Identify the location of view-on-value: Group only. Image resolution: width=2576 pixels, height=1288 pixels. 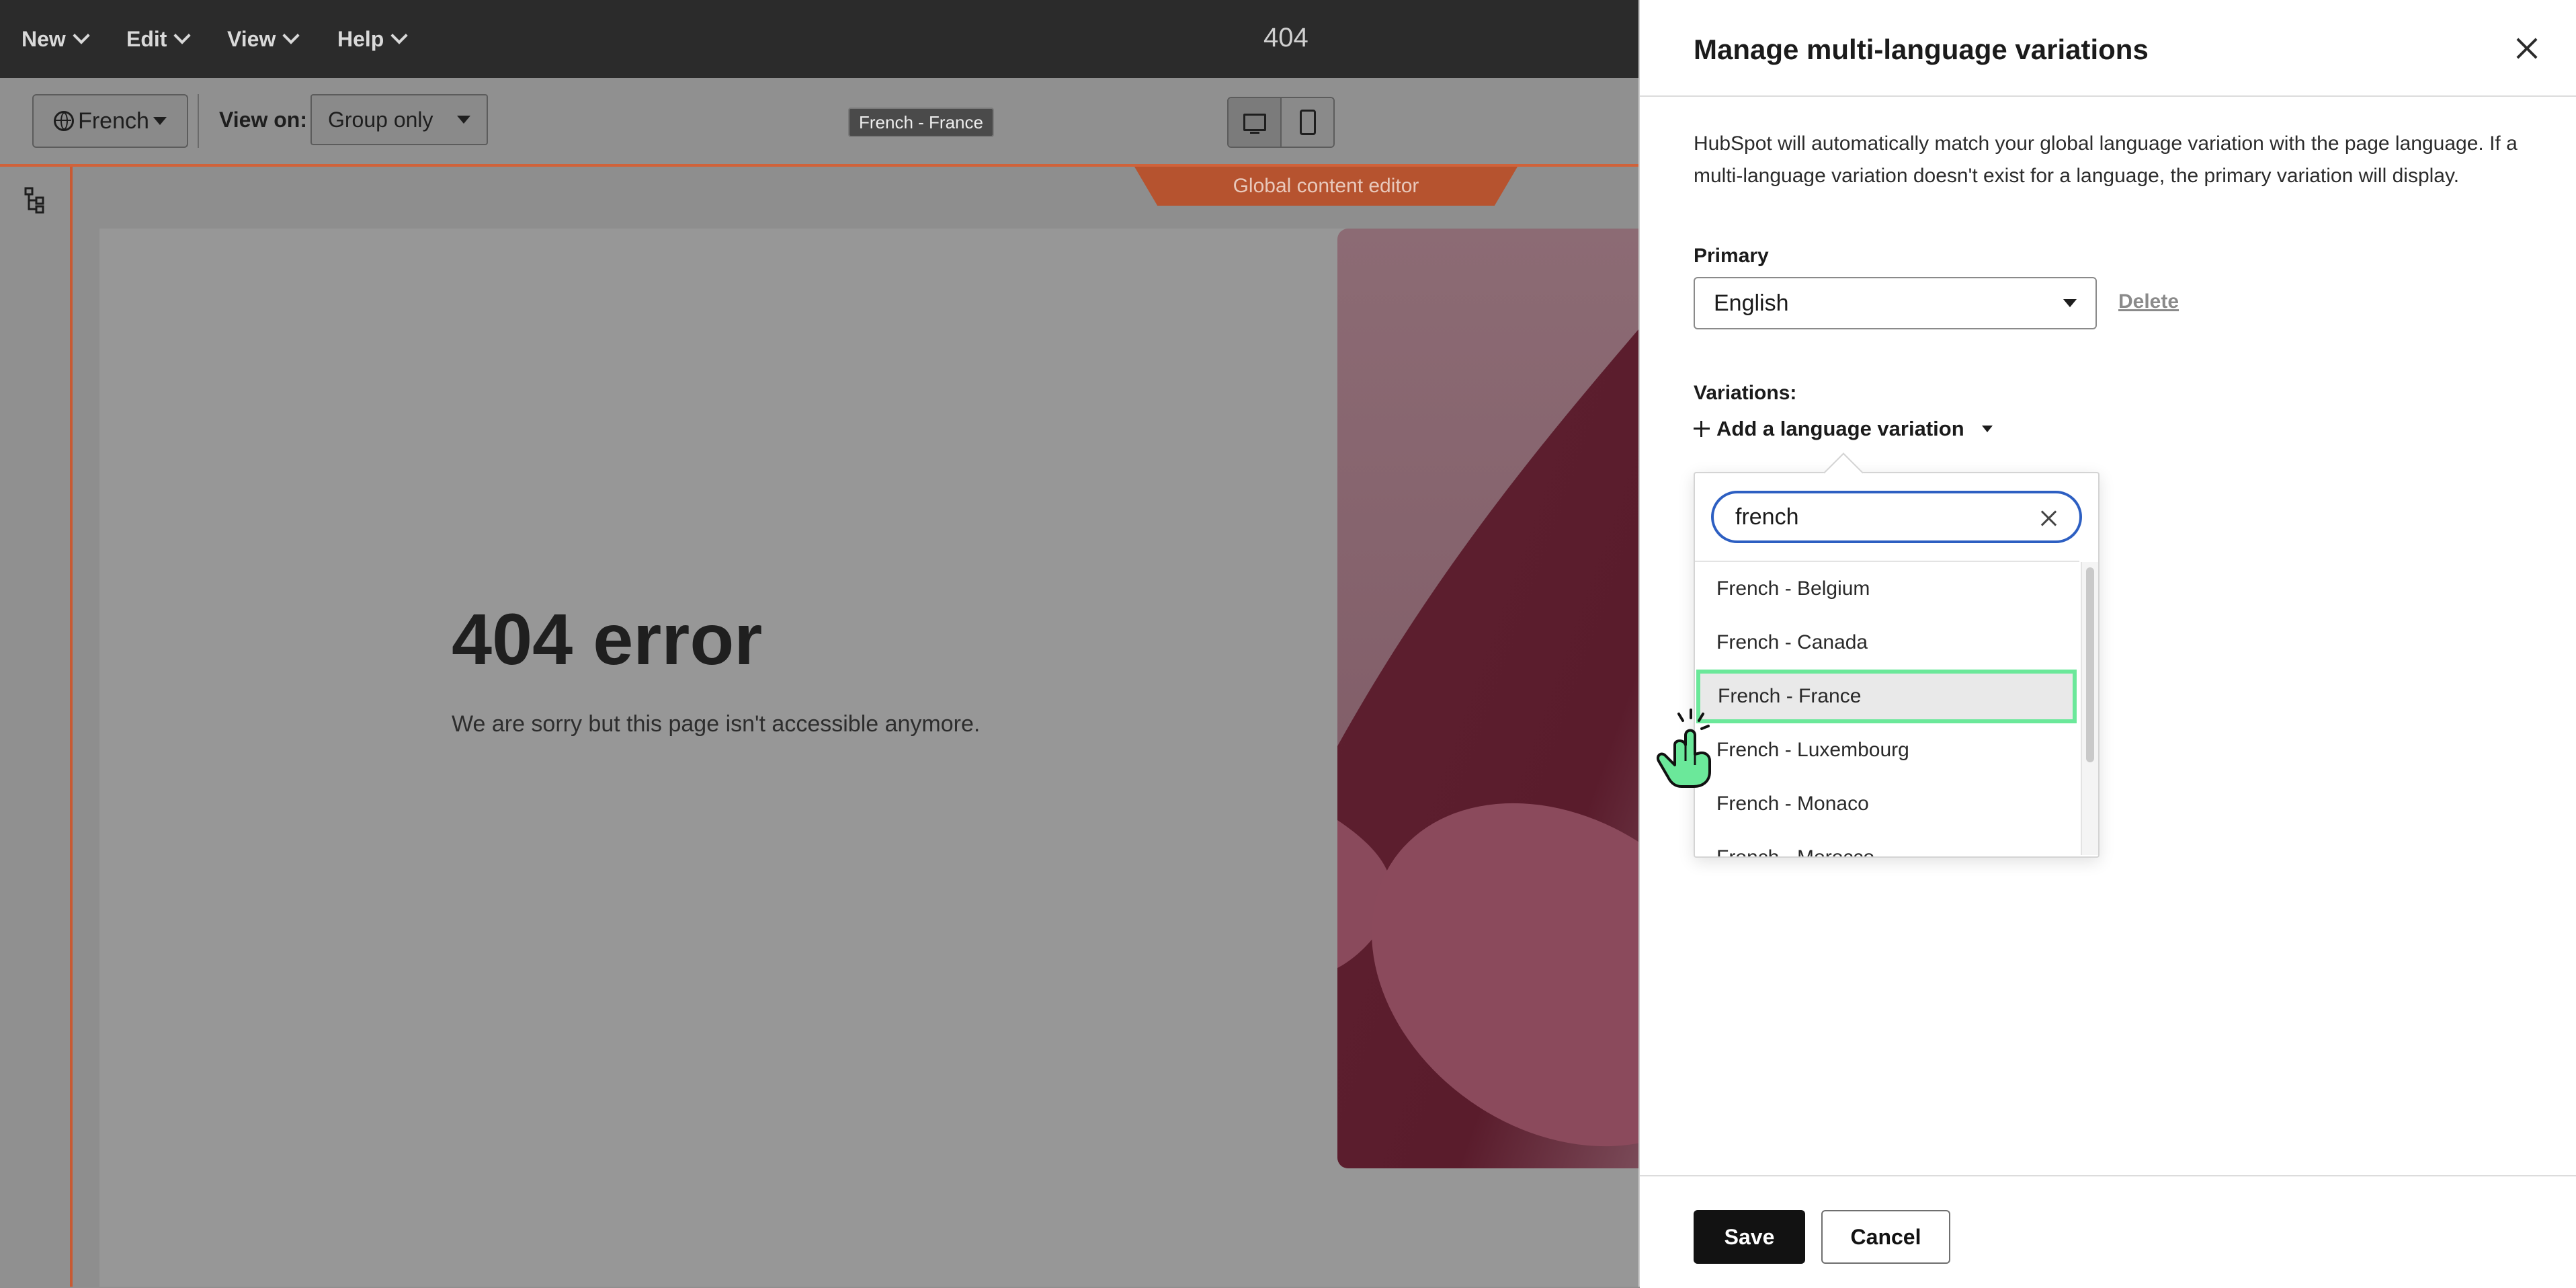
(380, 119).